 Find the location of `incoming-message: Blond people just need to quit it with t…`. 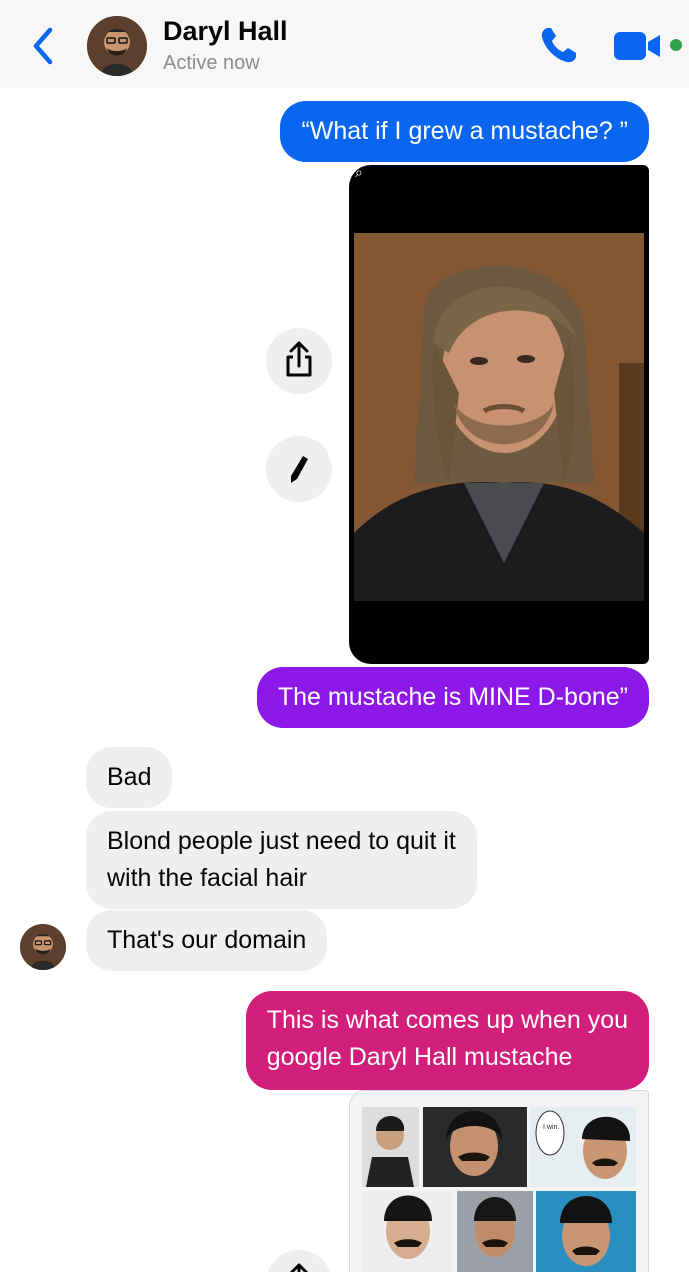

incoming-message: Blond people just need to quit it with t… is located at coordinates (281, 860).